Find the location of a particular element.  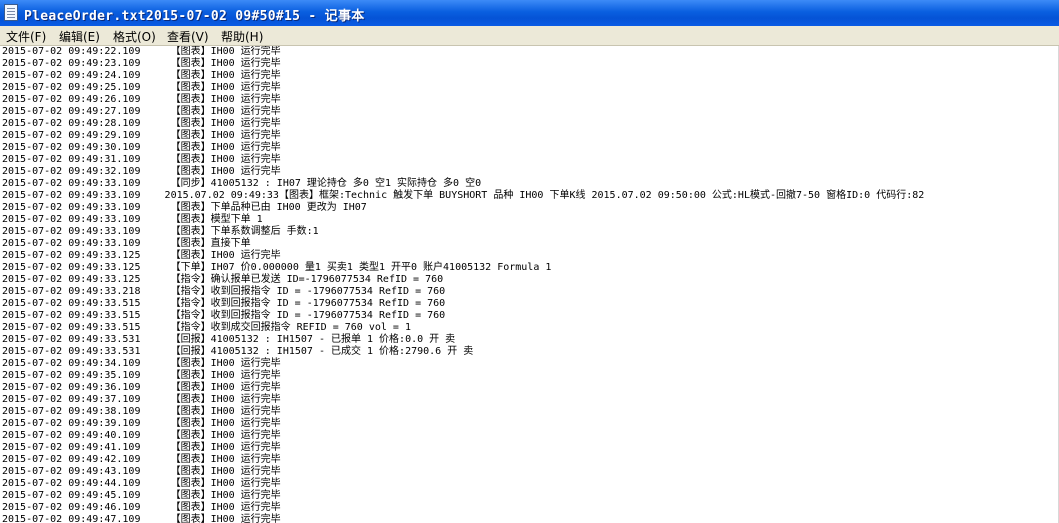

log-line: 2015-07-02 09:49:34.109 【图表】IH00 运行完毕 is located at coordinates (141, 363).